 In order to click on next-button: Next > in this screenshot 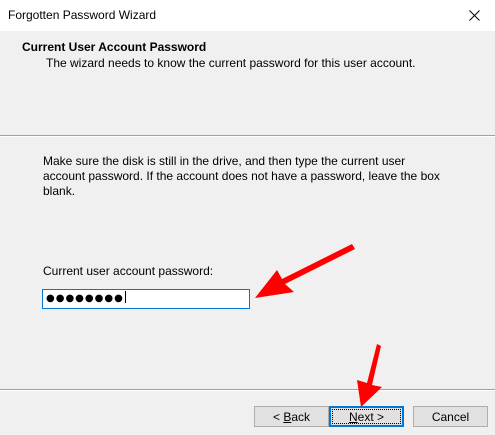, I will do `click(366, 416)`.